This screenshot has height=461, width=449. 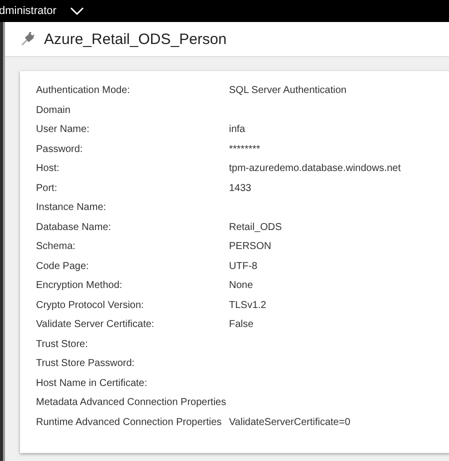 I want to click on property-value: infa, so click(x=237, y=130).